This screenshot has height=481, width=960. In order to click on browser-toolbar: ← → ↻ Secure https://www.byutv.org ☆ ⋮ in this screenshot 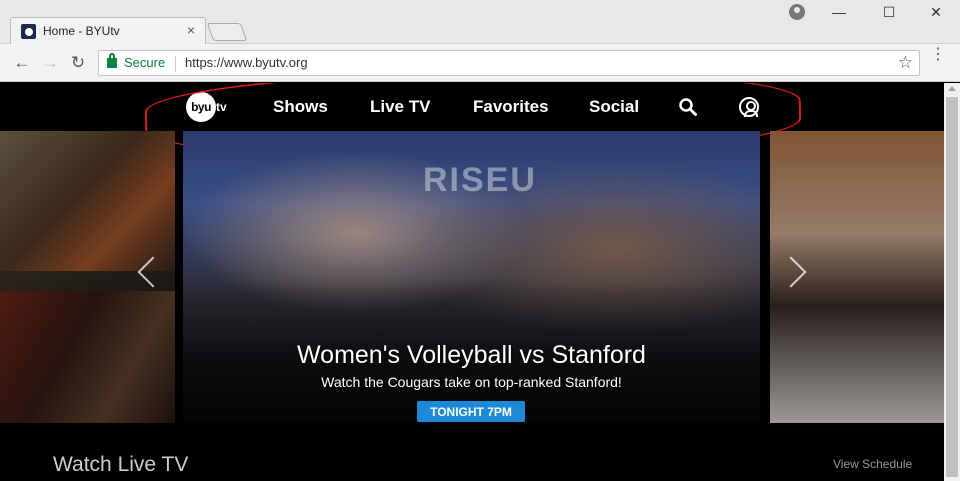, I will do `click(480, 63)`.